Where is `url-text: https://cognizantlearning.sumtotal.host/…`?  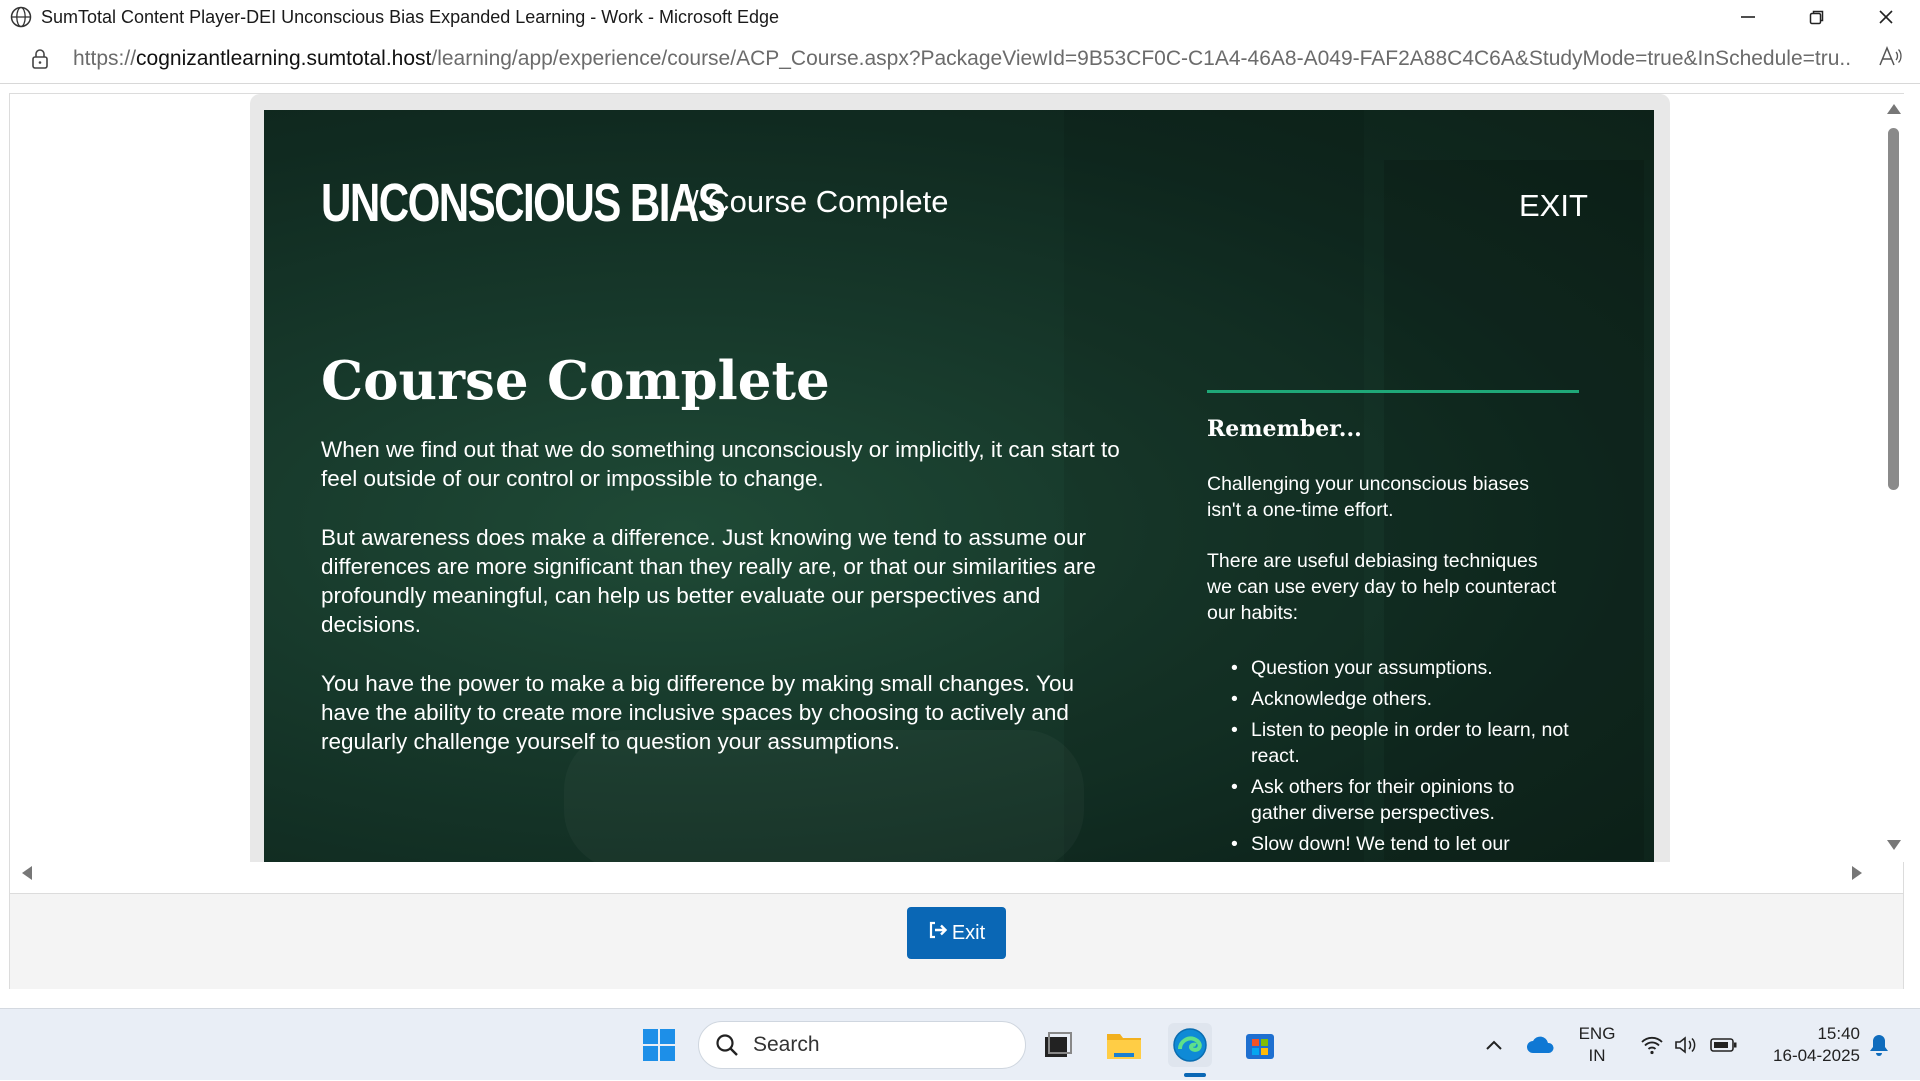 url-text: https://cognizantlearning.sumtotal.host/… is located at coordinates (963, 59).